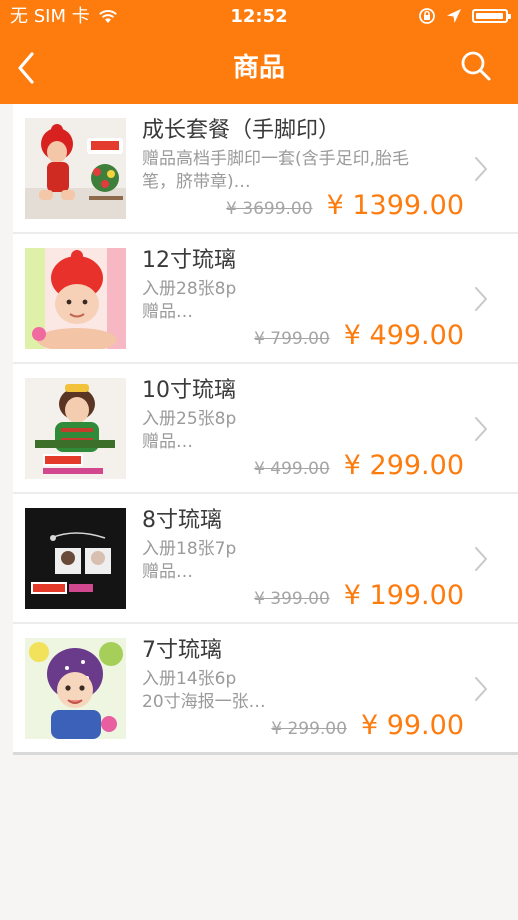 Image resolution: width=518 pixels, height=920 pixels. What do you see at coordinates (269, 209) in the screenshot?
I see `original-price: ¥ 3699.00` at bounding box center [269, 209].